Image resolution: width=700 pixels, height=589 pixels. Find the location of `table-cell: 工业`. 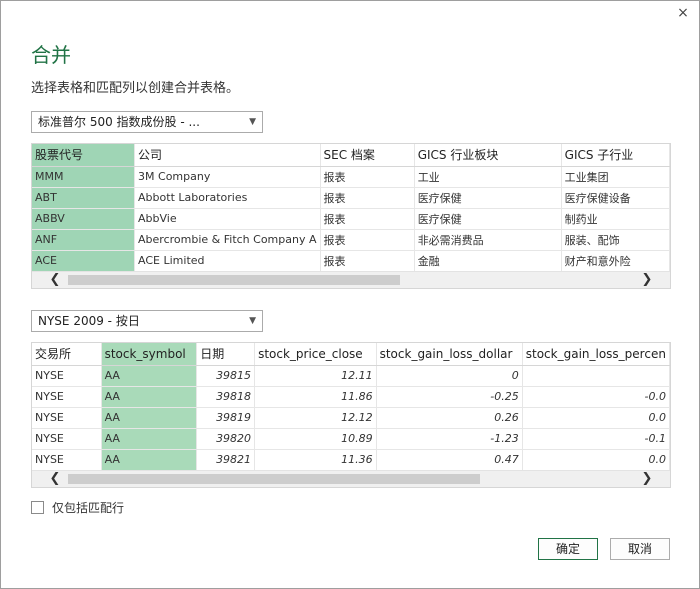

table-cell: 工业 is located at coordinates (488, 177).